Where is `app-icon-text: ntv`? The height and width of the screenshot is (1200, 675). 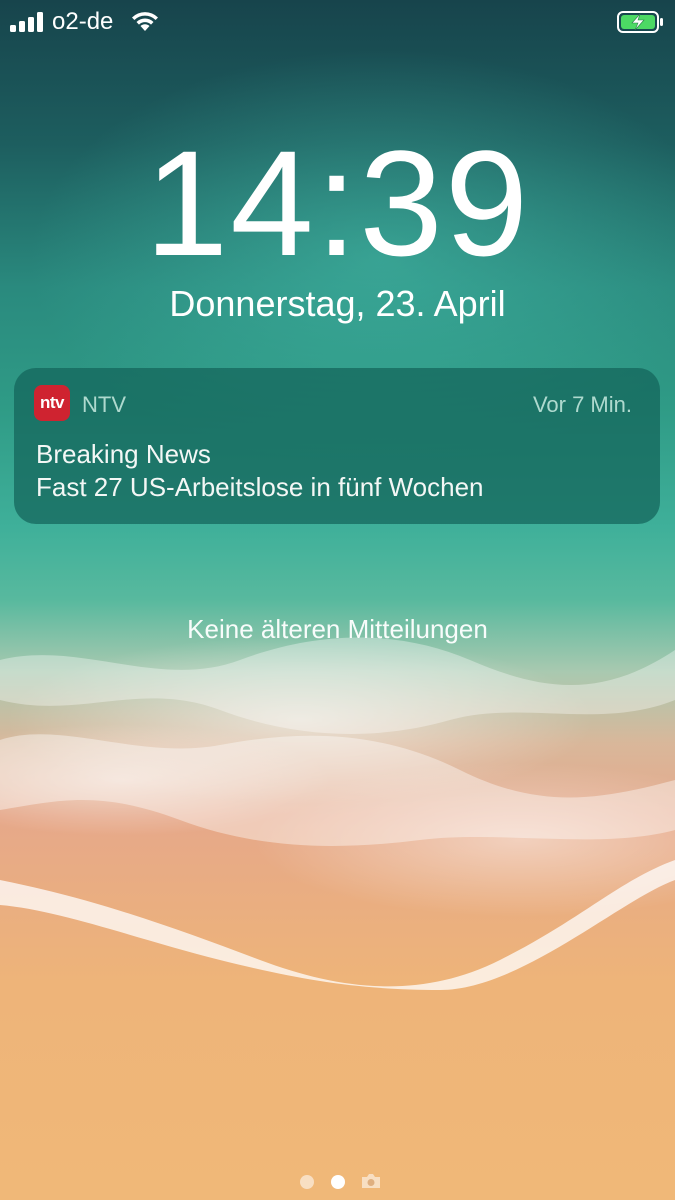 app-icon-text: ntv is located at coordinates (52, 402).